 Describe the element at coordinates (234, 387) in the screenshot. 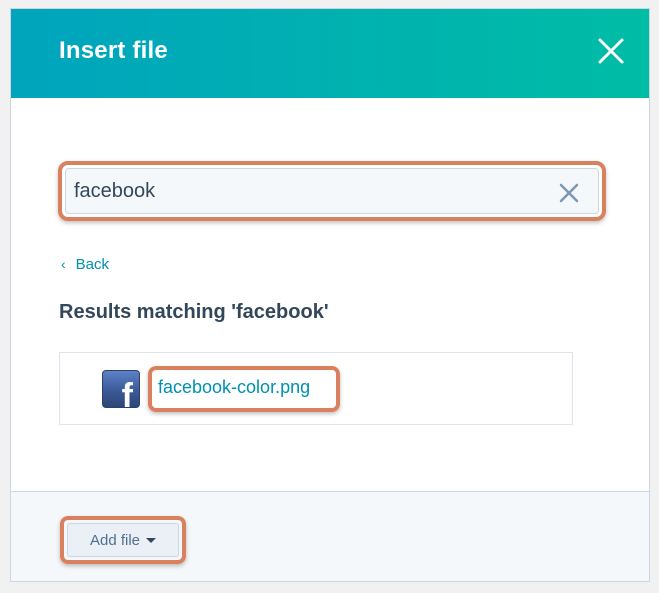

I see `file-link: facebook-color.png` at that location.